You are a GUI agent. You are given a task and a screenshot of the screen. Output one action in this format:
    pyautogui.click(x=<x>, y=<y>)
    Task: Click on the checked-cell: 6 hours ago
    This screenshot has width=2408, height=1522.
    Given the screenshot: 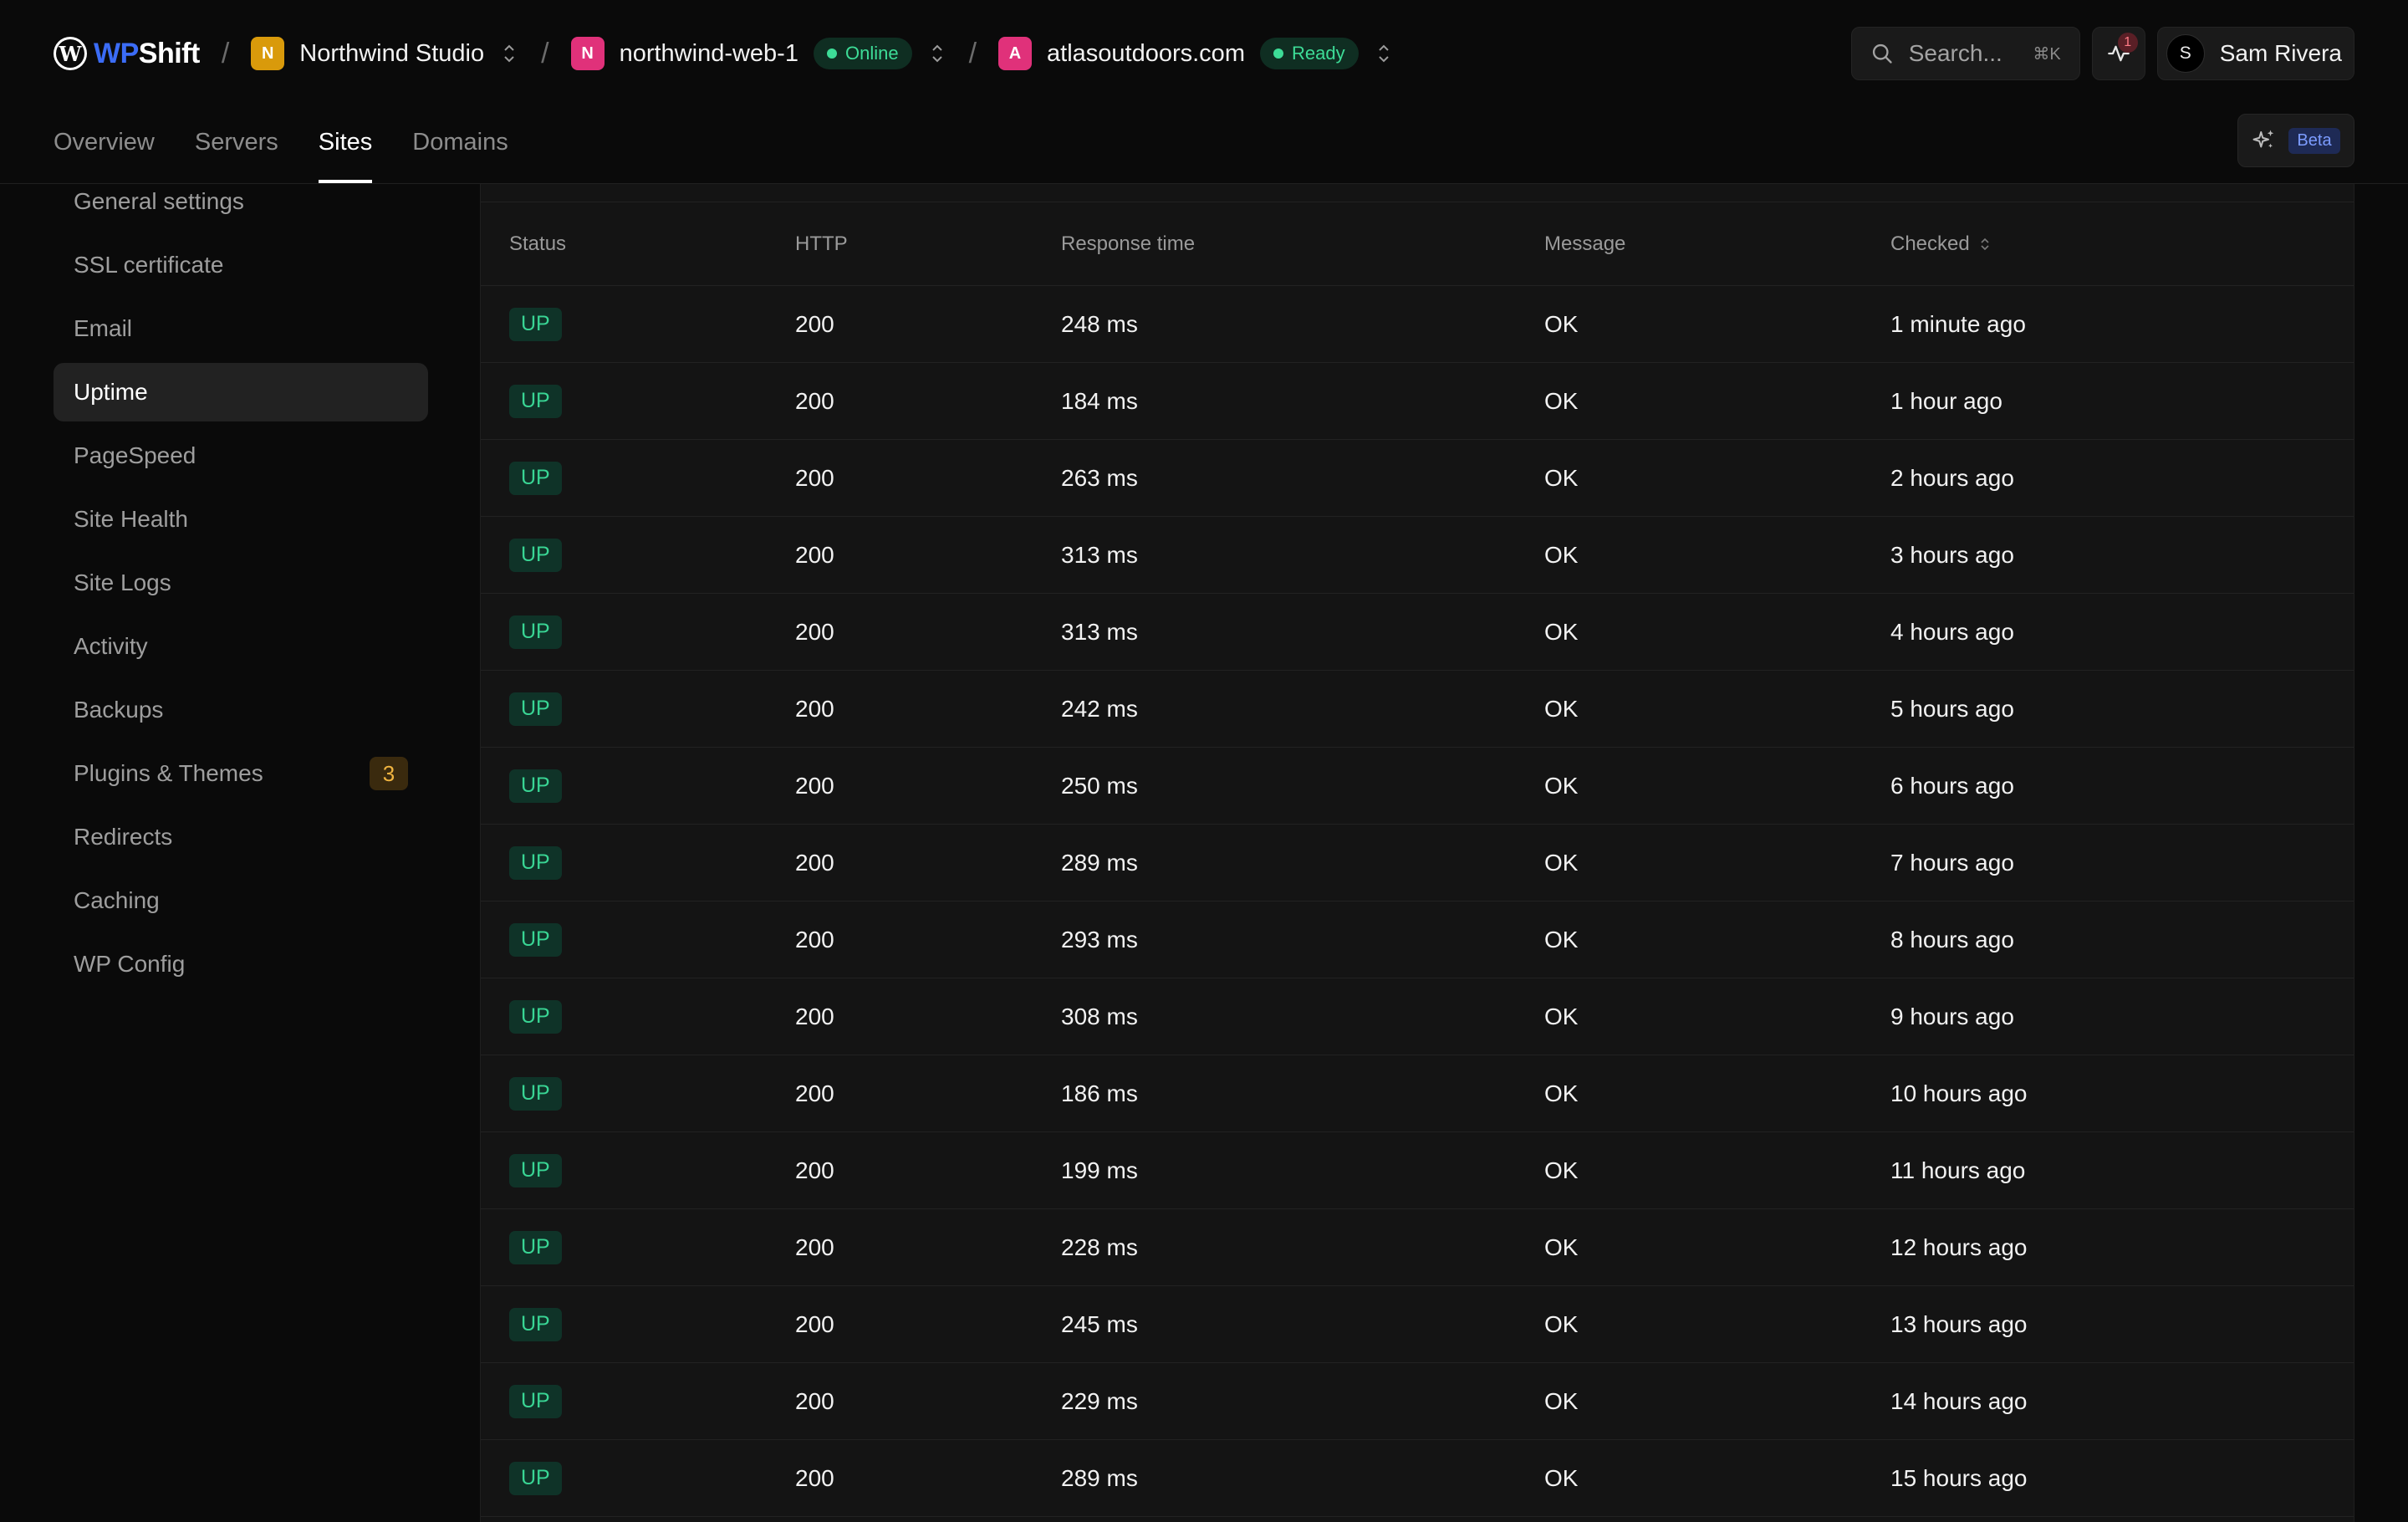 What is the action you would take?
    pyautogui.click(x=1952, y=785)
    